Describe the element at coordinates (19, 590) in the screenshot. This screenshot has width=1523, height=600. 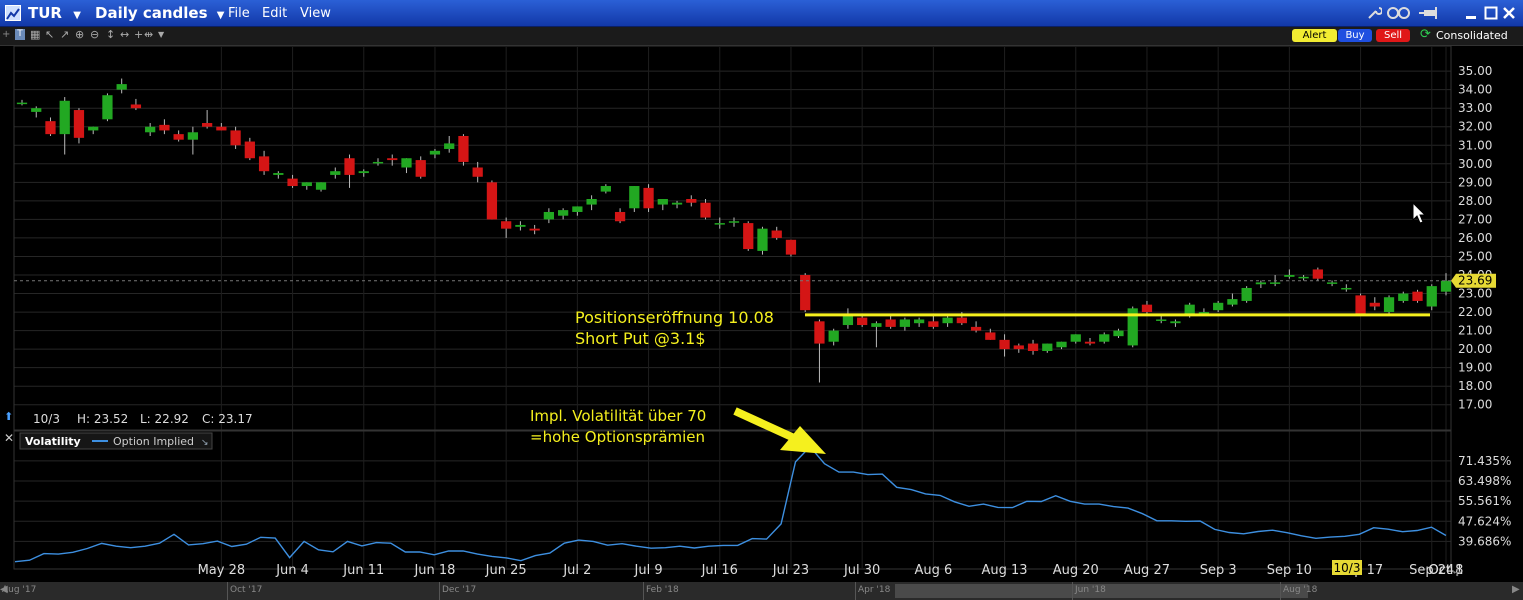
I see `timeline-label: Aug '17` at that location.